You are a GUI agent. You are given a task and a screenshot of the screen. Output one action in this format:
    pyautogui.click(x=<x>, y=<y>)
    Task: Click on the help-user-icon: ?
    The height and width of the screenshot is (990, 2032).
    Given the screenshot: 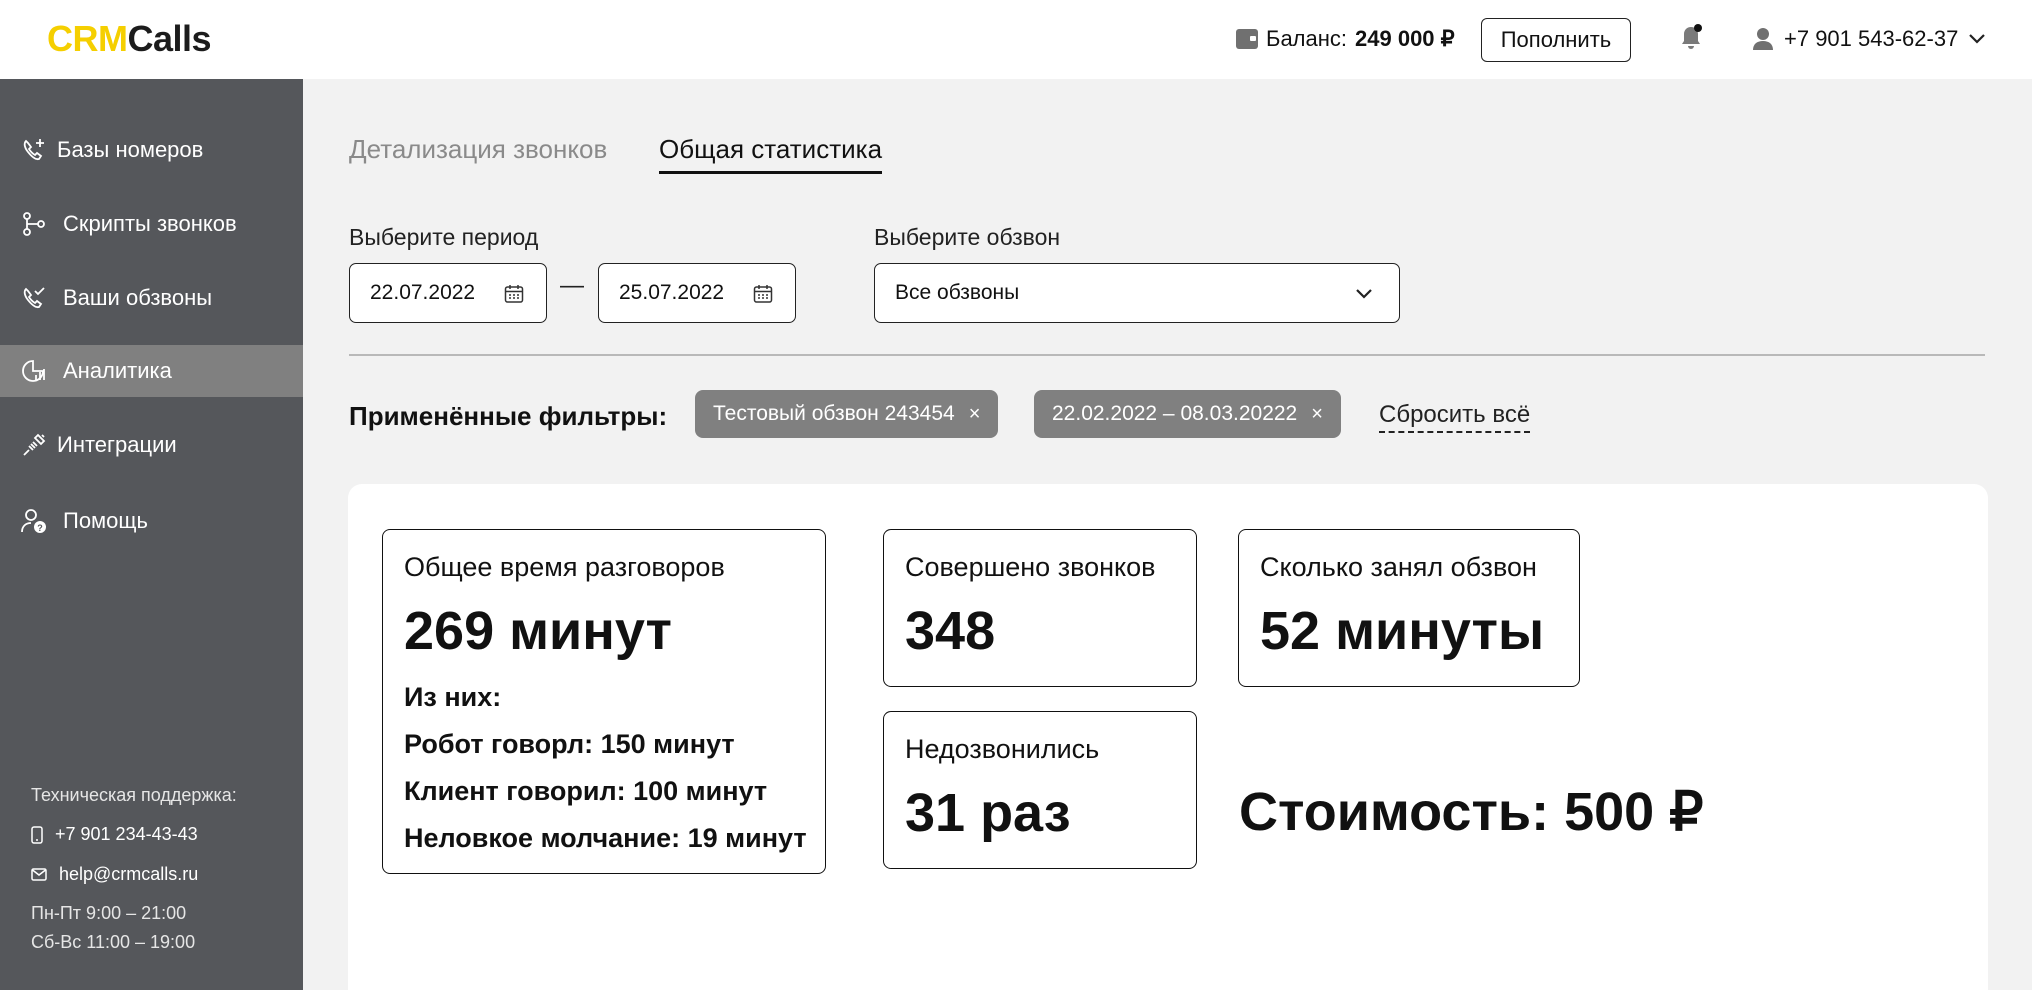 What is the action you would take?
    pyautogui.click(x=33, y=521)
    